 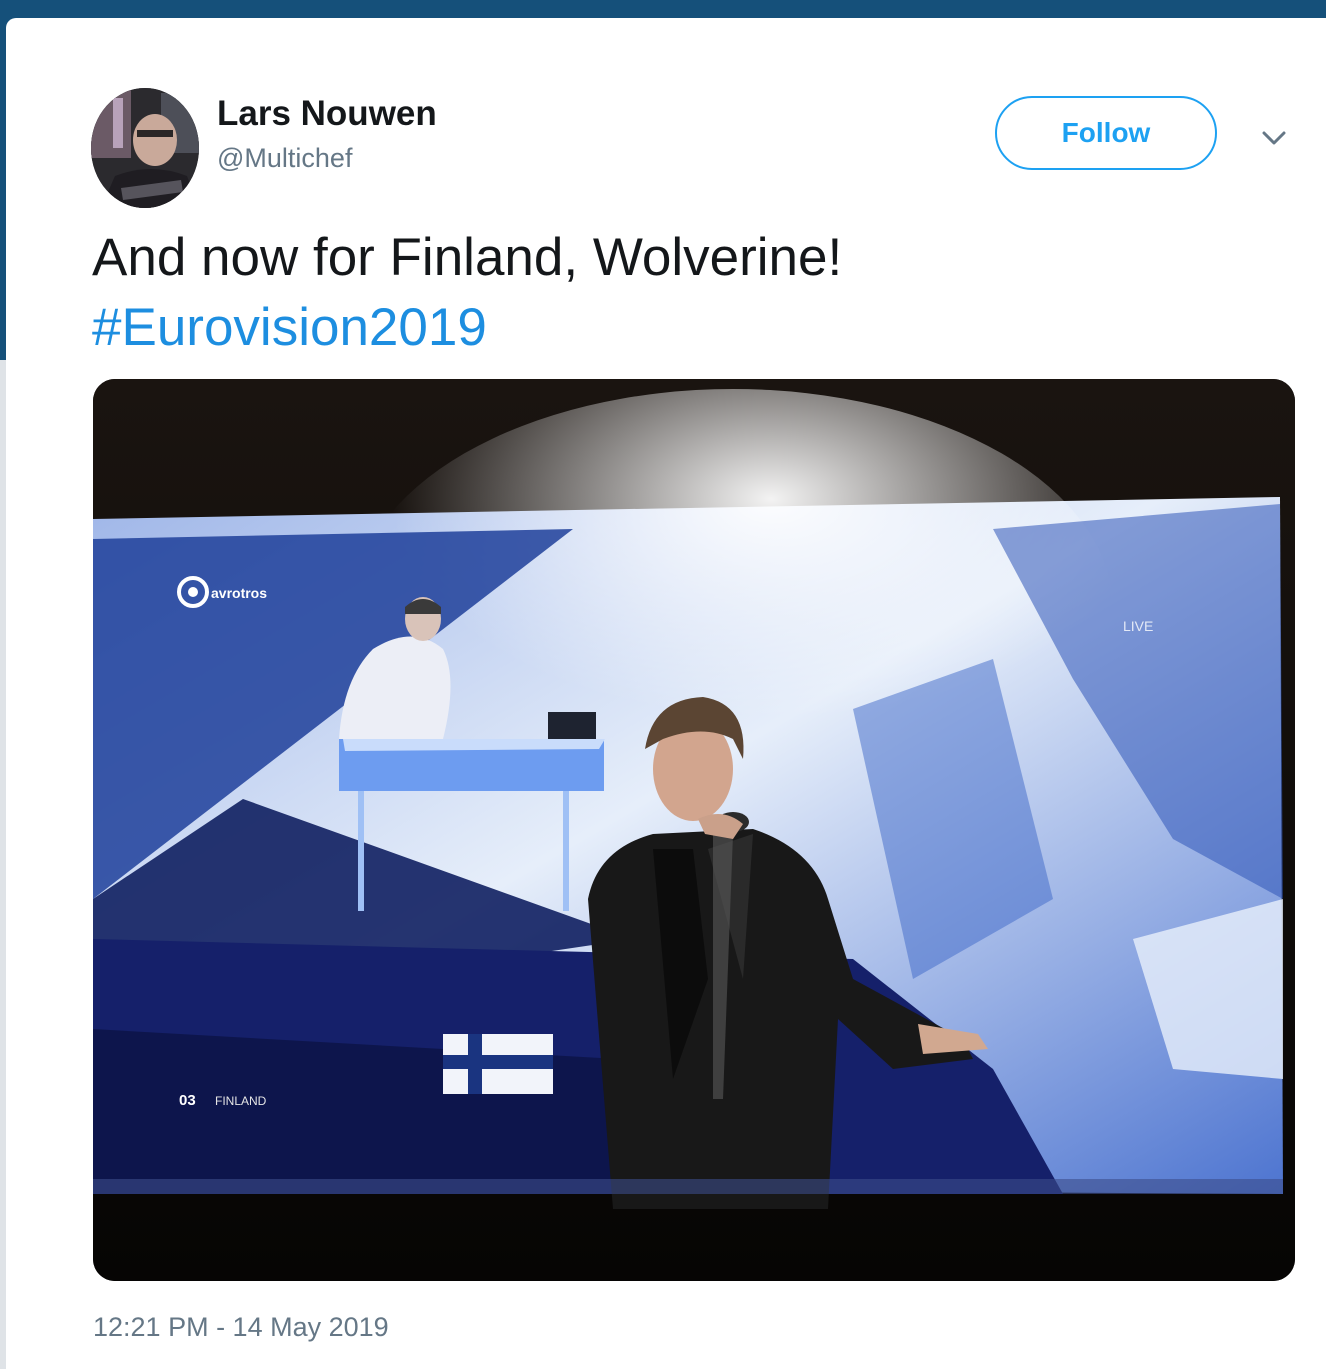 I want to click on avatar, so click(x=145, y=148).